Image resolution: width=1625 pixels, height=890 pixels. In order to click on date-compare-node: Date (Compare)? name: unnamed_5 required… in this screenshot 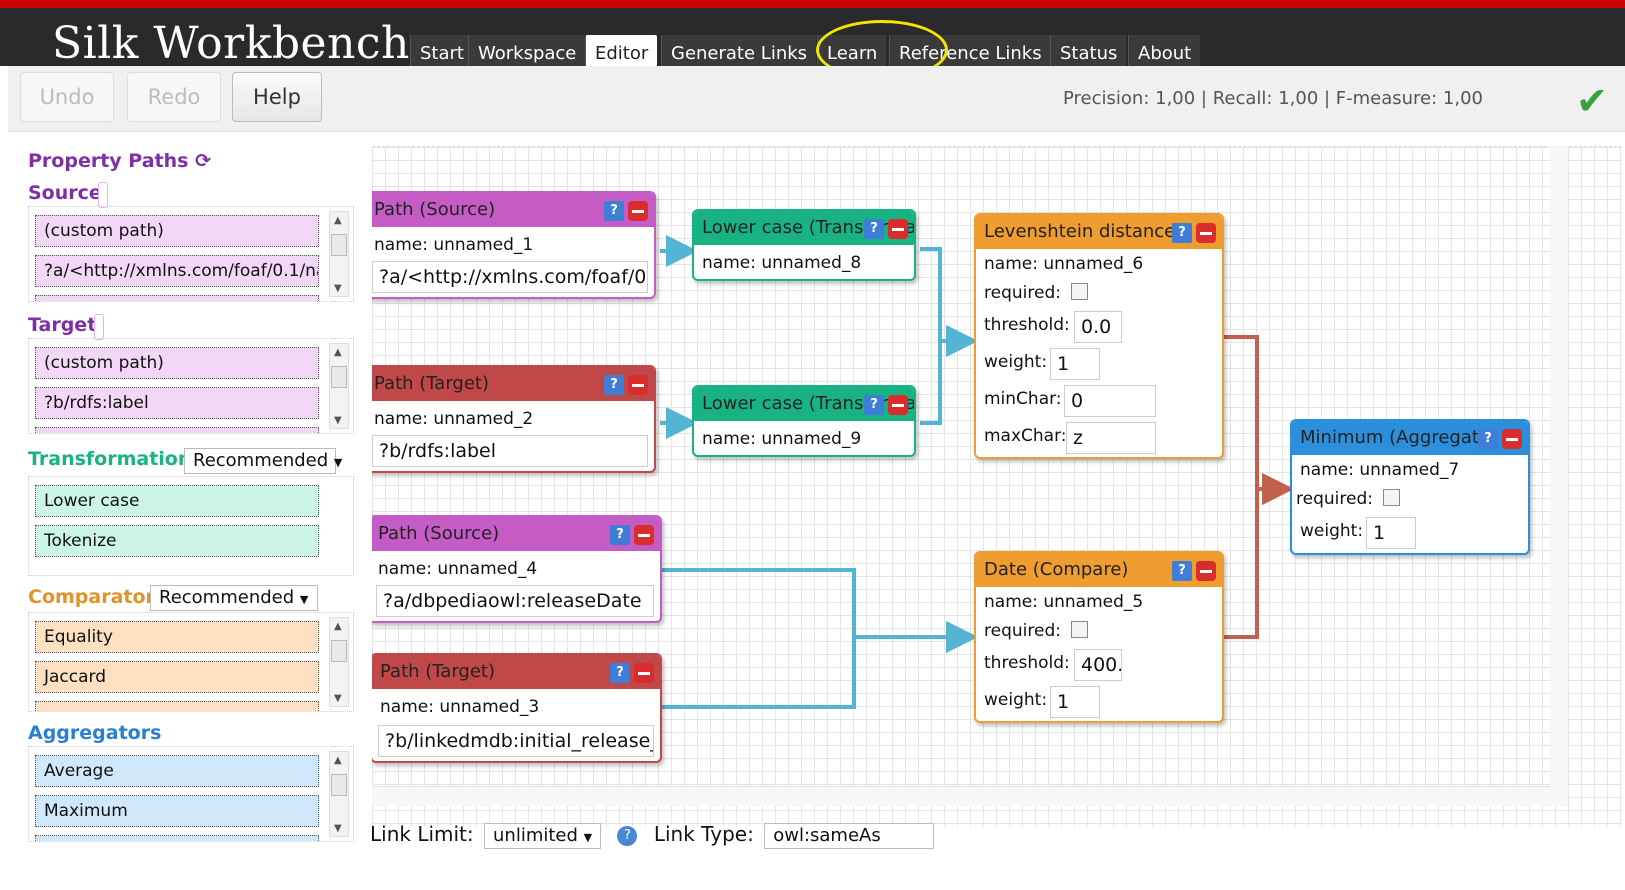, I will do `click(1099, 637)`.